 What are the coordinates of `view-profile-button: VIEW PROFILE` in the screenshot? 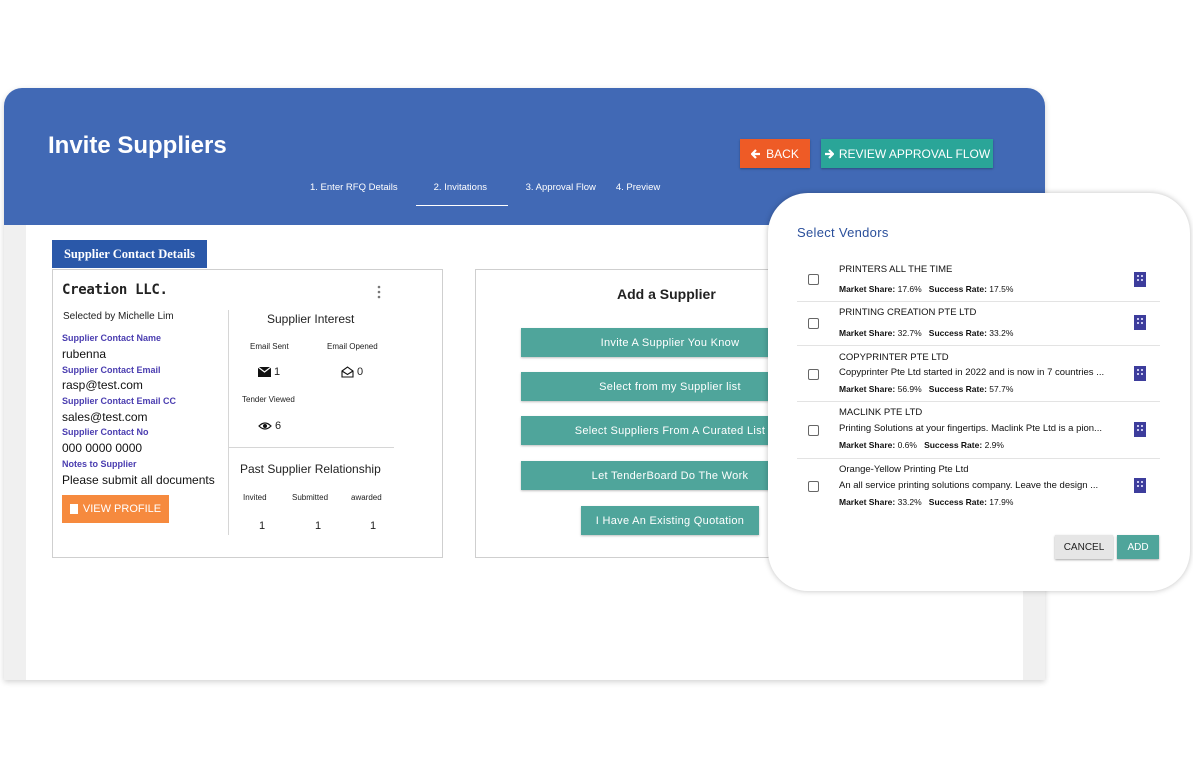 It's located at (115, 509).